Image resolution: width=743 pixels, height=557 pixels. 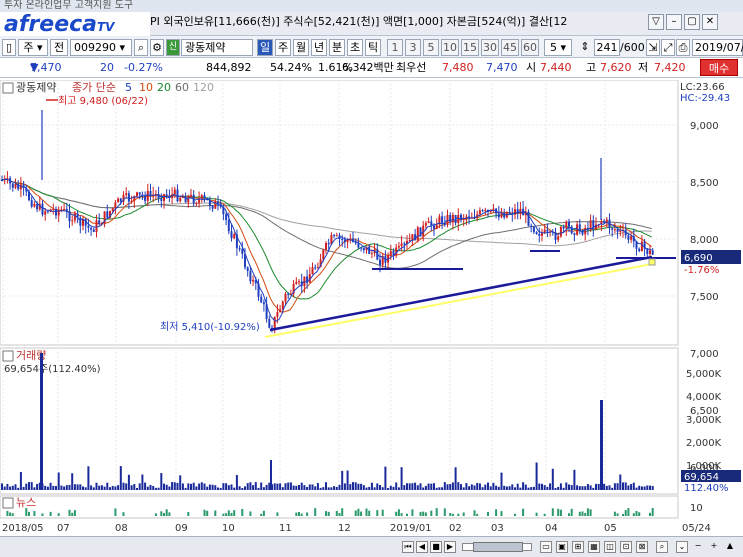 I want to click on restore-icon: ▢, so click(x=692, y=22).